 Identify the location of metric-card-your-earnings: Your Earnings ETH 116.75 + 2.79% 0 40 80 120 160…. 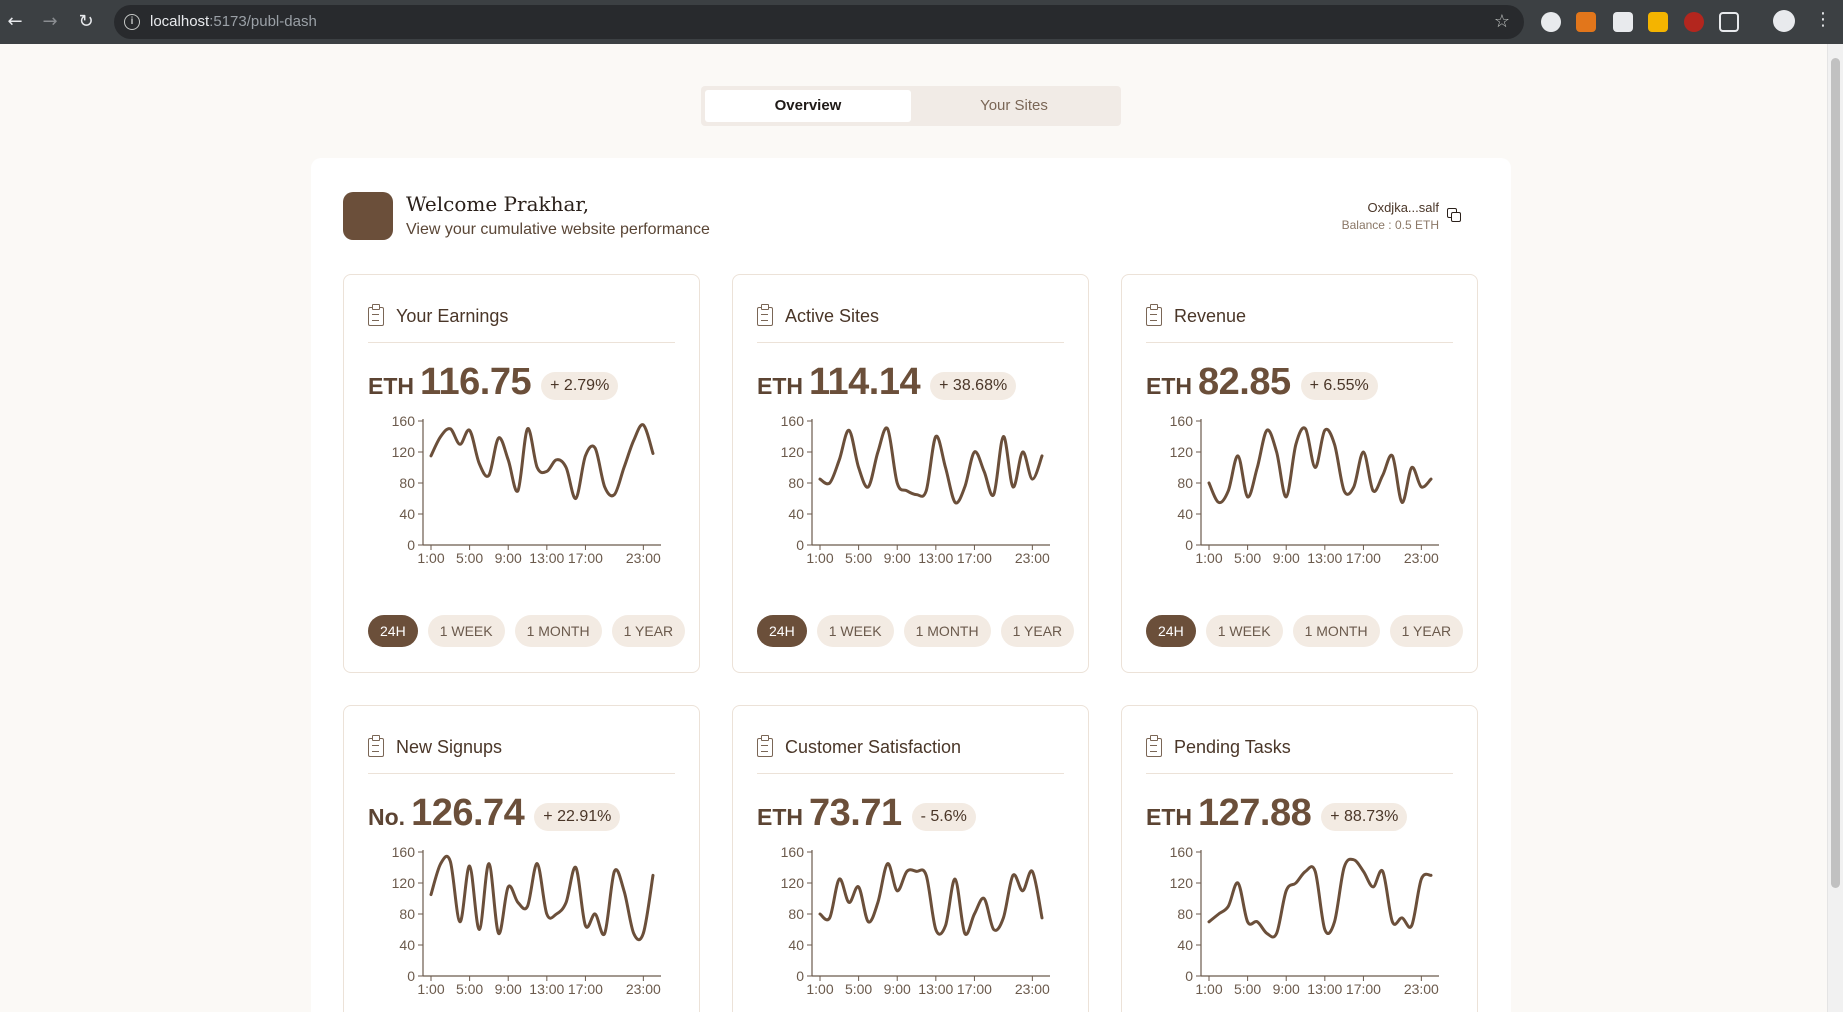
(521, 473).